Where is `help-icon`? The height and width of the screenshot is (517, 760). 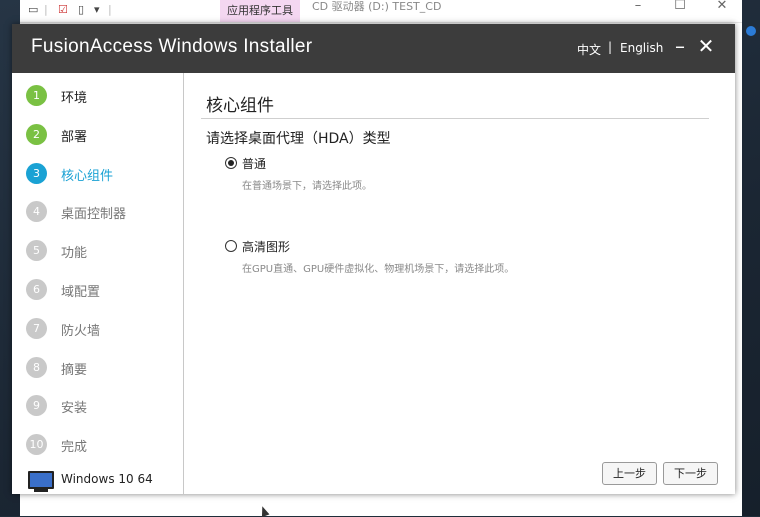
help-icon is located at coordinates (751, 31).